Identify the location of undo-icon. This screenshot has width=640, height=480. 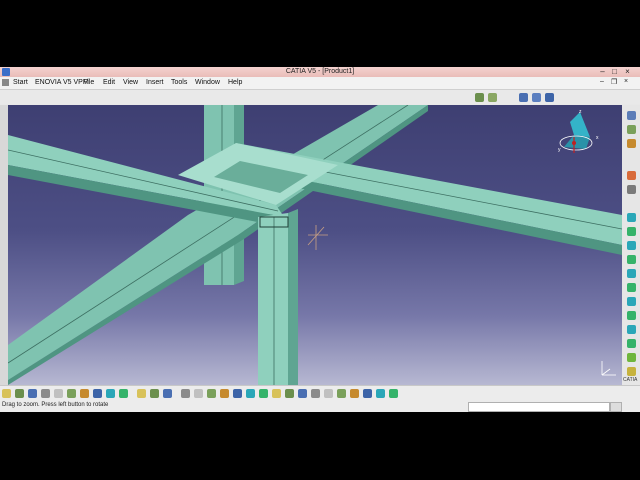
(97, 393).